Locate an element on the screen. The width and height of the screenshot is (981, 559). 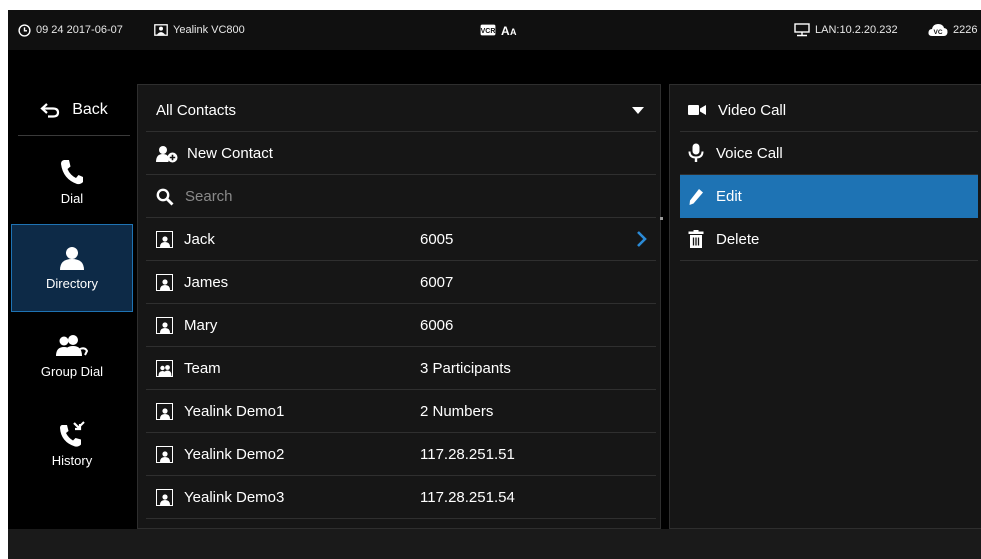
text-size-icon: AA is located at coordinates (509, 30).